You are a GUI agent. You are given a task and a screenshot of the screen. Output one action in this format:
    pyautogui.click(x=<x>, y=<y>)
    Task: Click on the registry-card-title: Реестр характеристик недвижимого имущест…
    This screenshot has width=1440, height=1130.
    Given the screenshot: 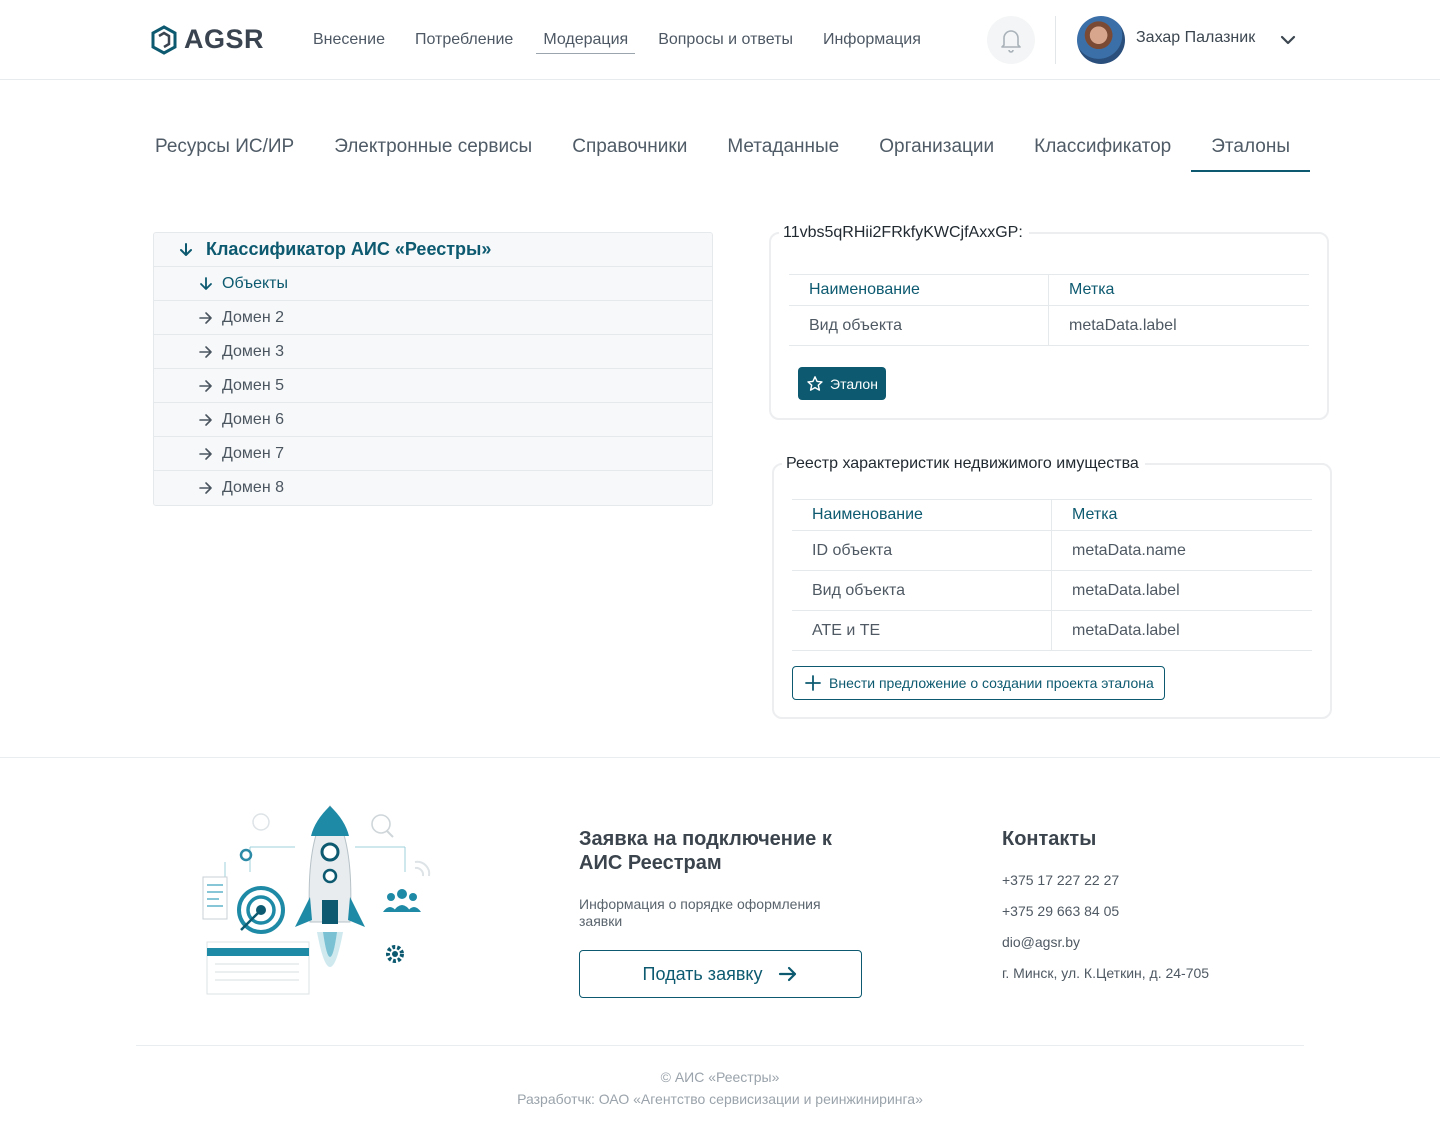 What is the action you would take?
    pyautogui.click(x=963, y=464)
    